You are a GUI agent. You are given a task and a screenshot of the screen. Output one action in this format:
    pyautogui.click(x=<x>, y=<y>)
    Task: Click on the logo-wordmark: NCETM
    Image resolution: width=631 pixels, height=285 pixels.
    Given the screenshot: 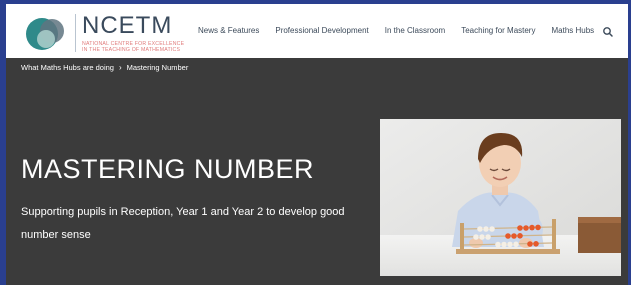 What is the action you would take?
    pyautogui.click(x=127, y=25)
    